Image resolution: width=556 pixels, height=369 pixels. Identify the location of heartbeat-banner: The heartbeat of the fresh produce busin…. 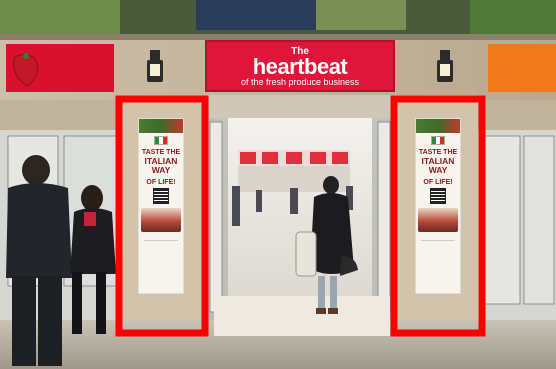
(300, 66).